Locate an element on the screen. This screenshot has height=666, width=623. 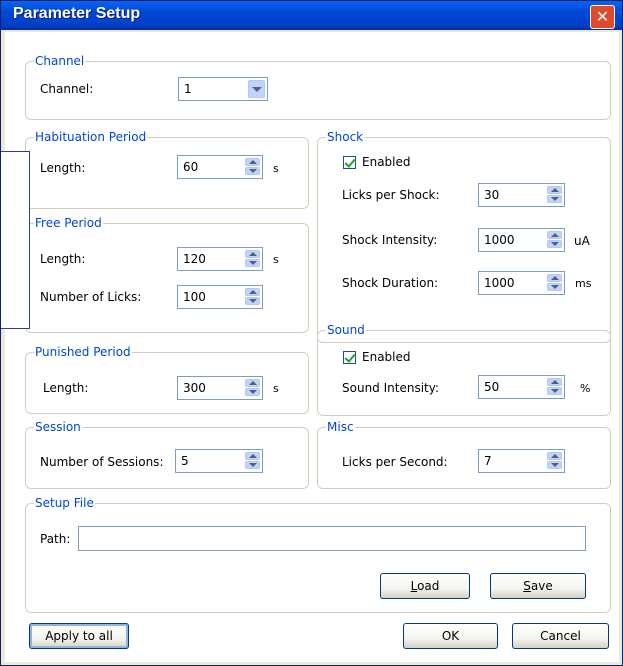
licks-per-second-spinner: 7 is located at coordinates (521, 461).